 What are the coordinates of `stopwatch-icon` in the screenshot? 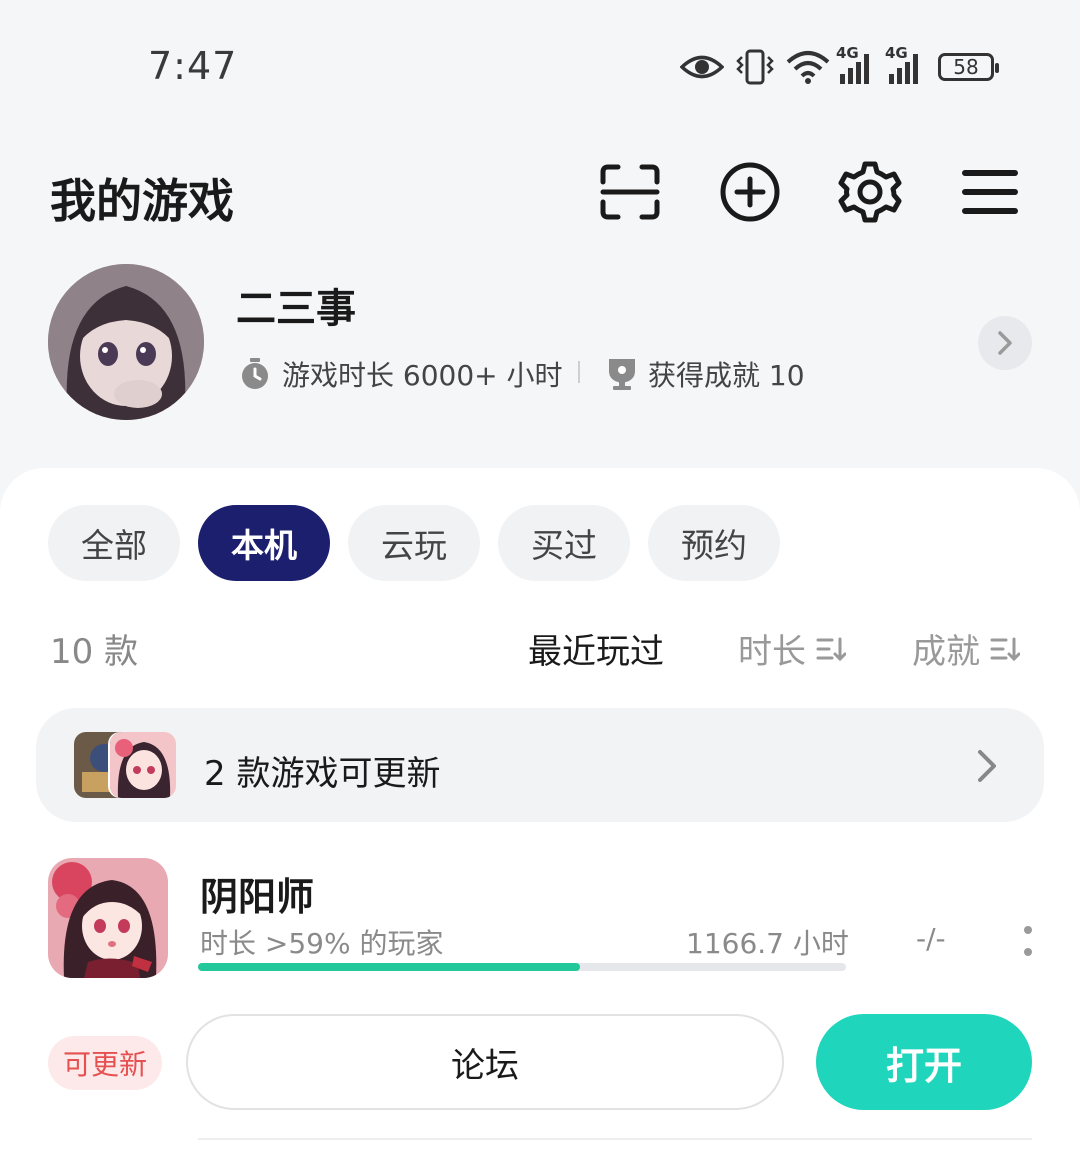 It's located at (255, 373).